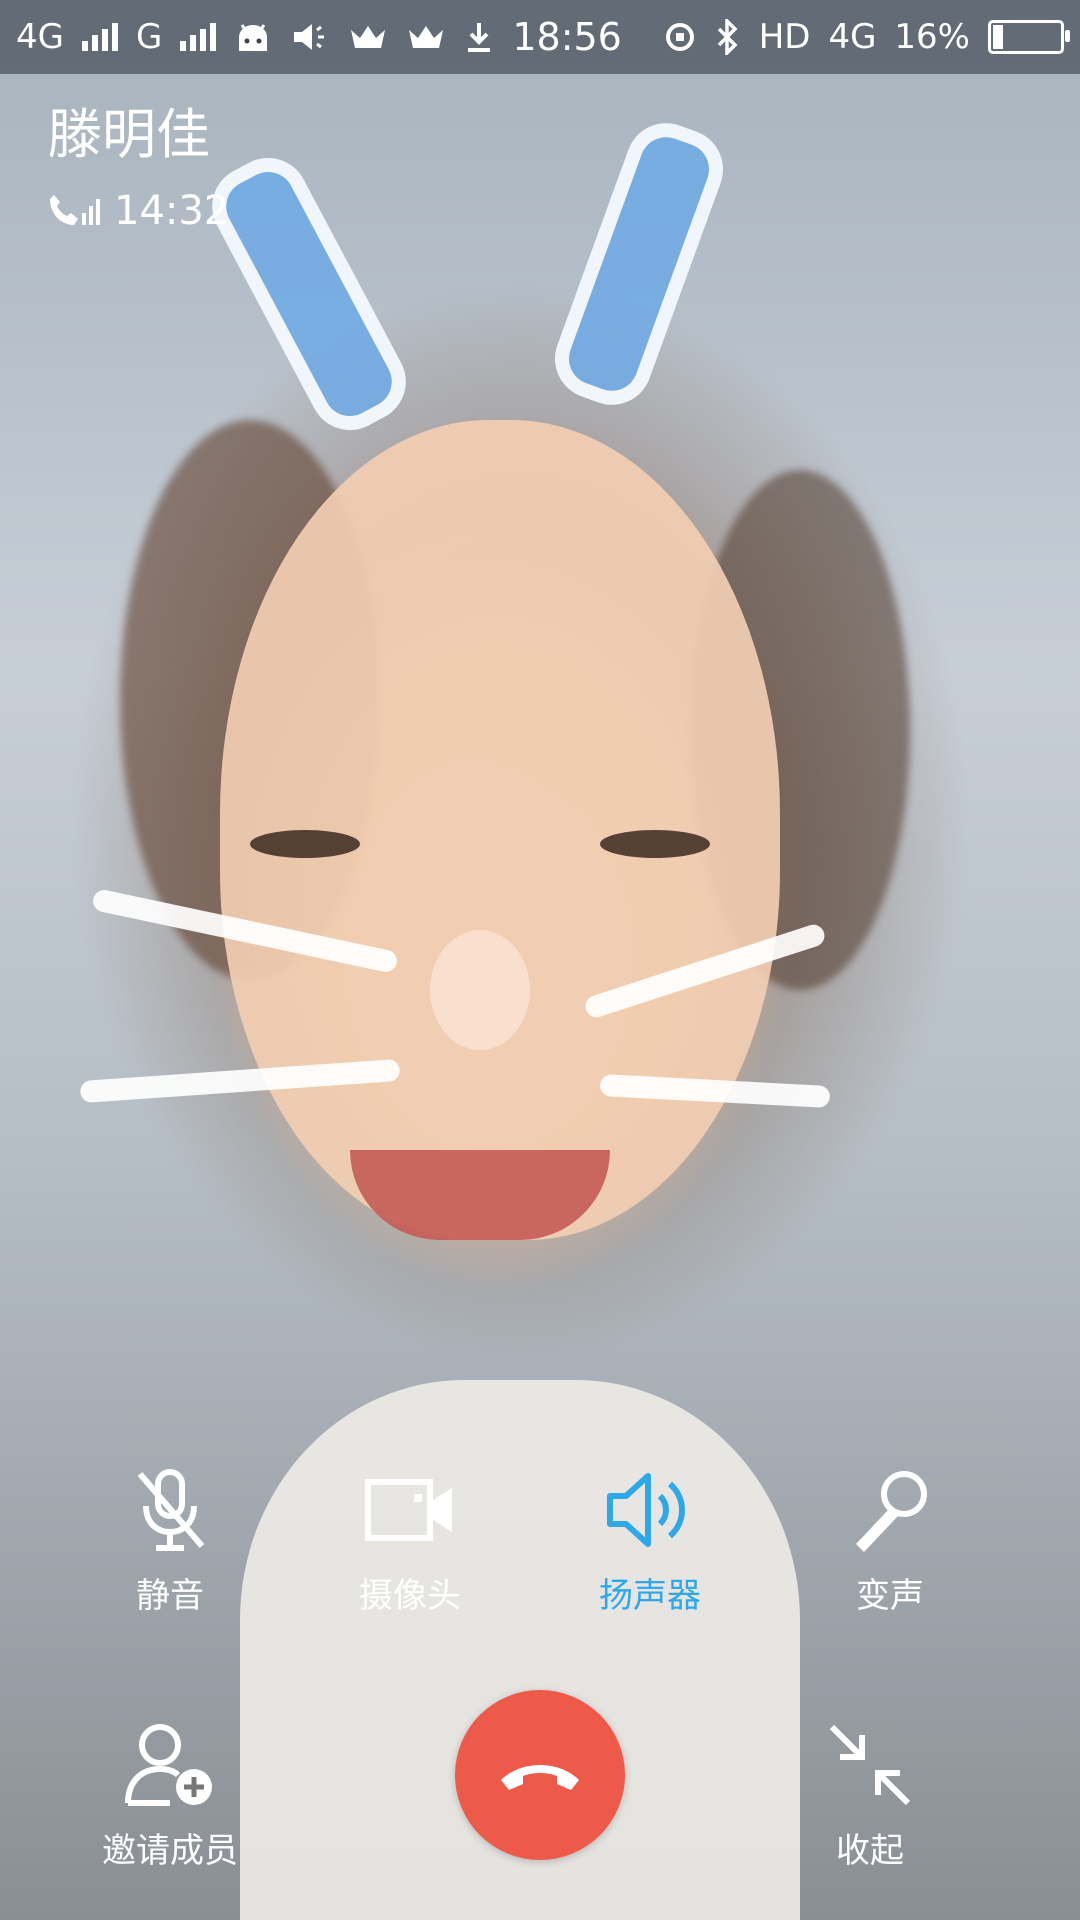  What do you see at coordinates (870, 1765) in the screenshot?
I see `collapse-icon` at bounding box center [870, 1765].